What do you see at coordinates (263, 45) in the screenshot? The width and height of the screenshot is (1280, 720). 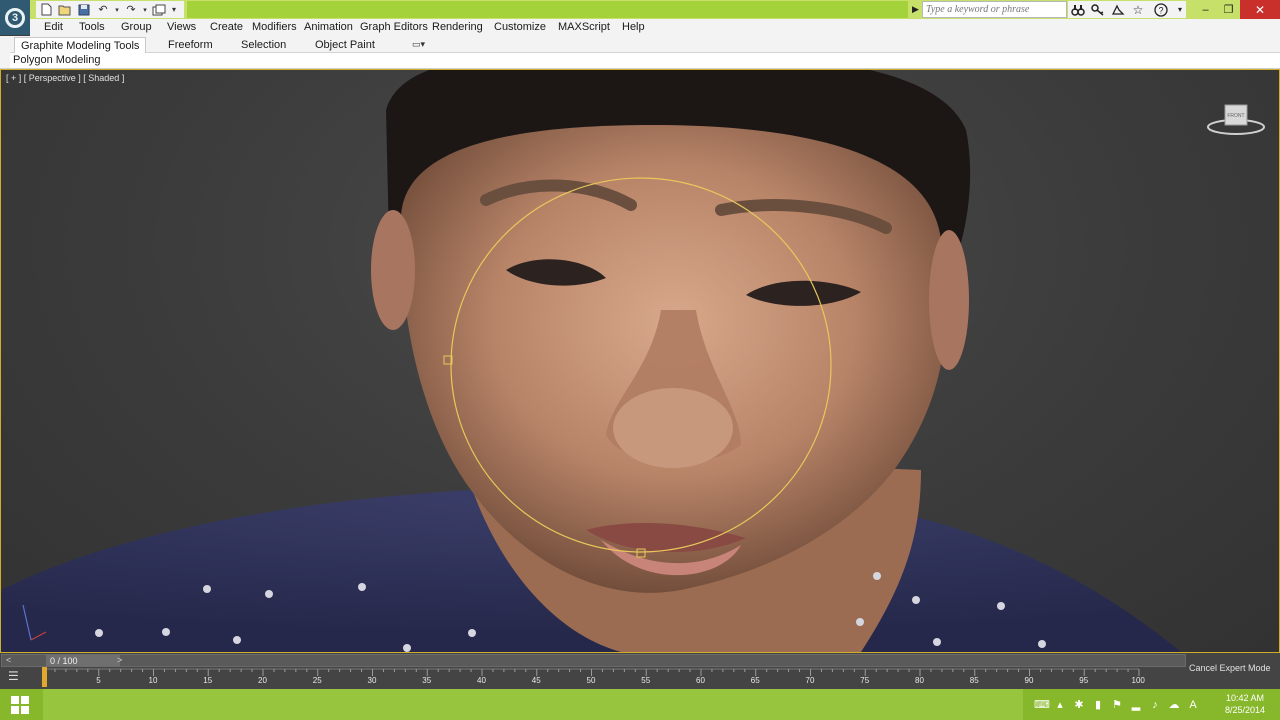 I see `tab-selection: Selection` at bounding box center [263, 45].